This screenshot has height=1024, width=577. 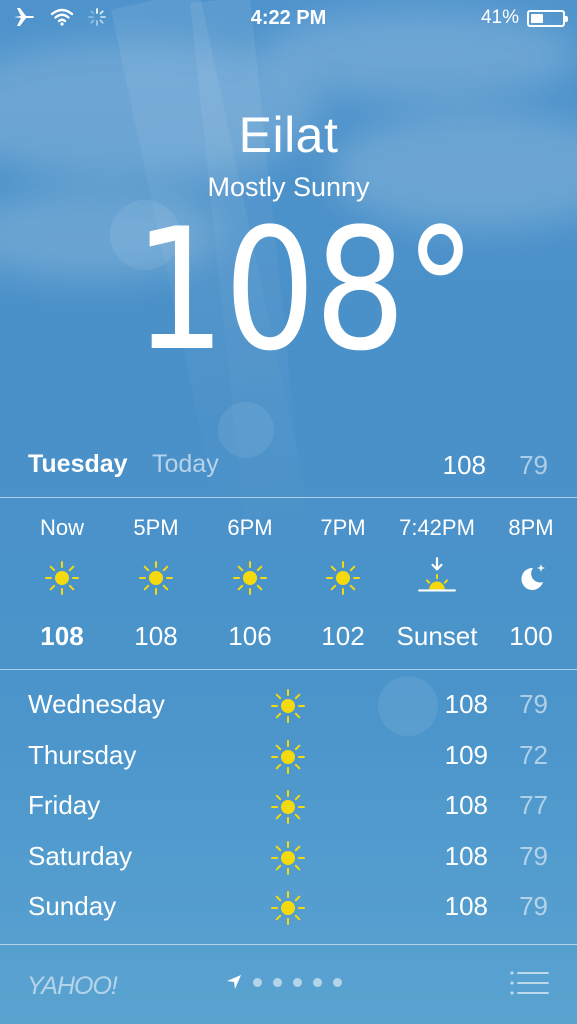 What do you see at coordinates (288, 20) in the screenshot?
I see `status-bar: 4:22 PM 41%` at bounding box center [288, 20].